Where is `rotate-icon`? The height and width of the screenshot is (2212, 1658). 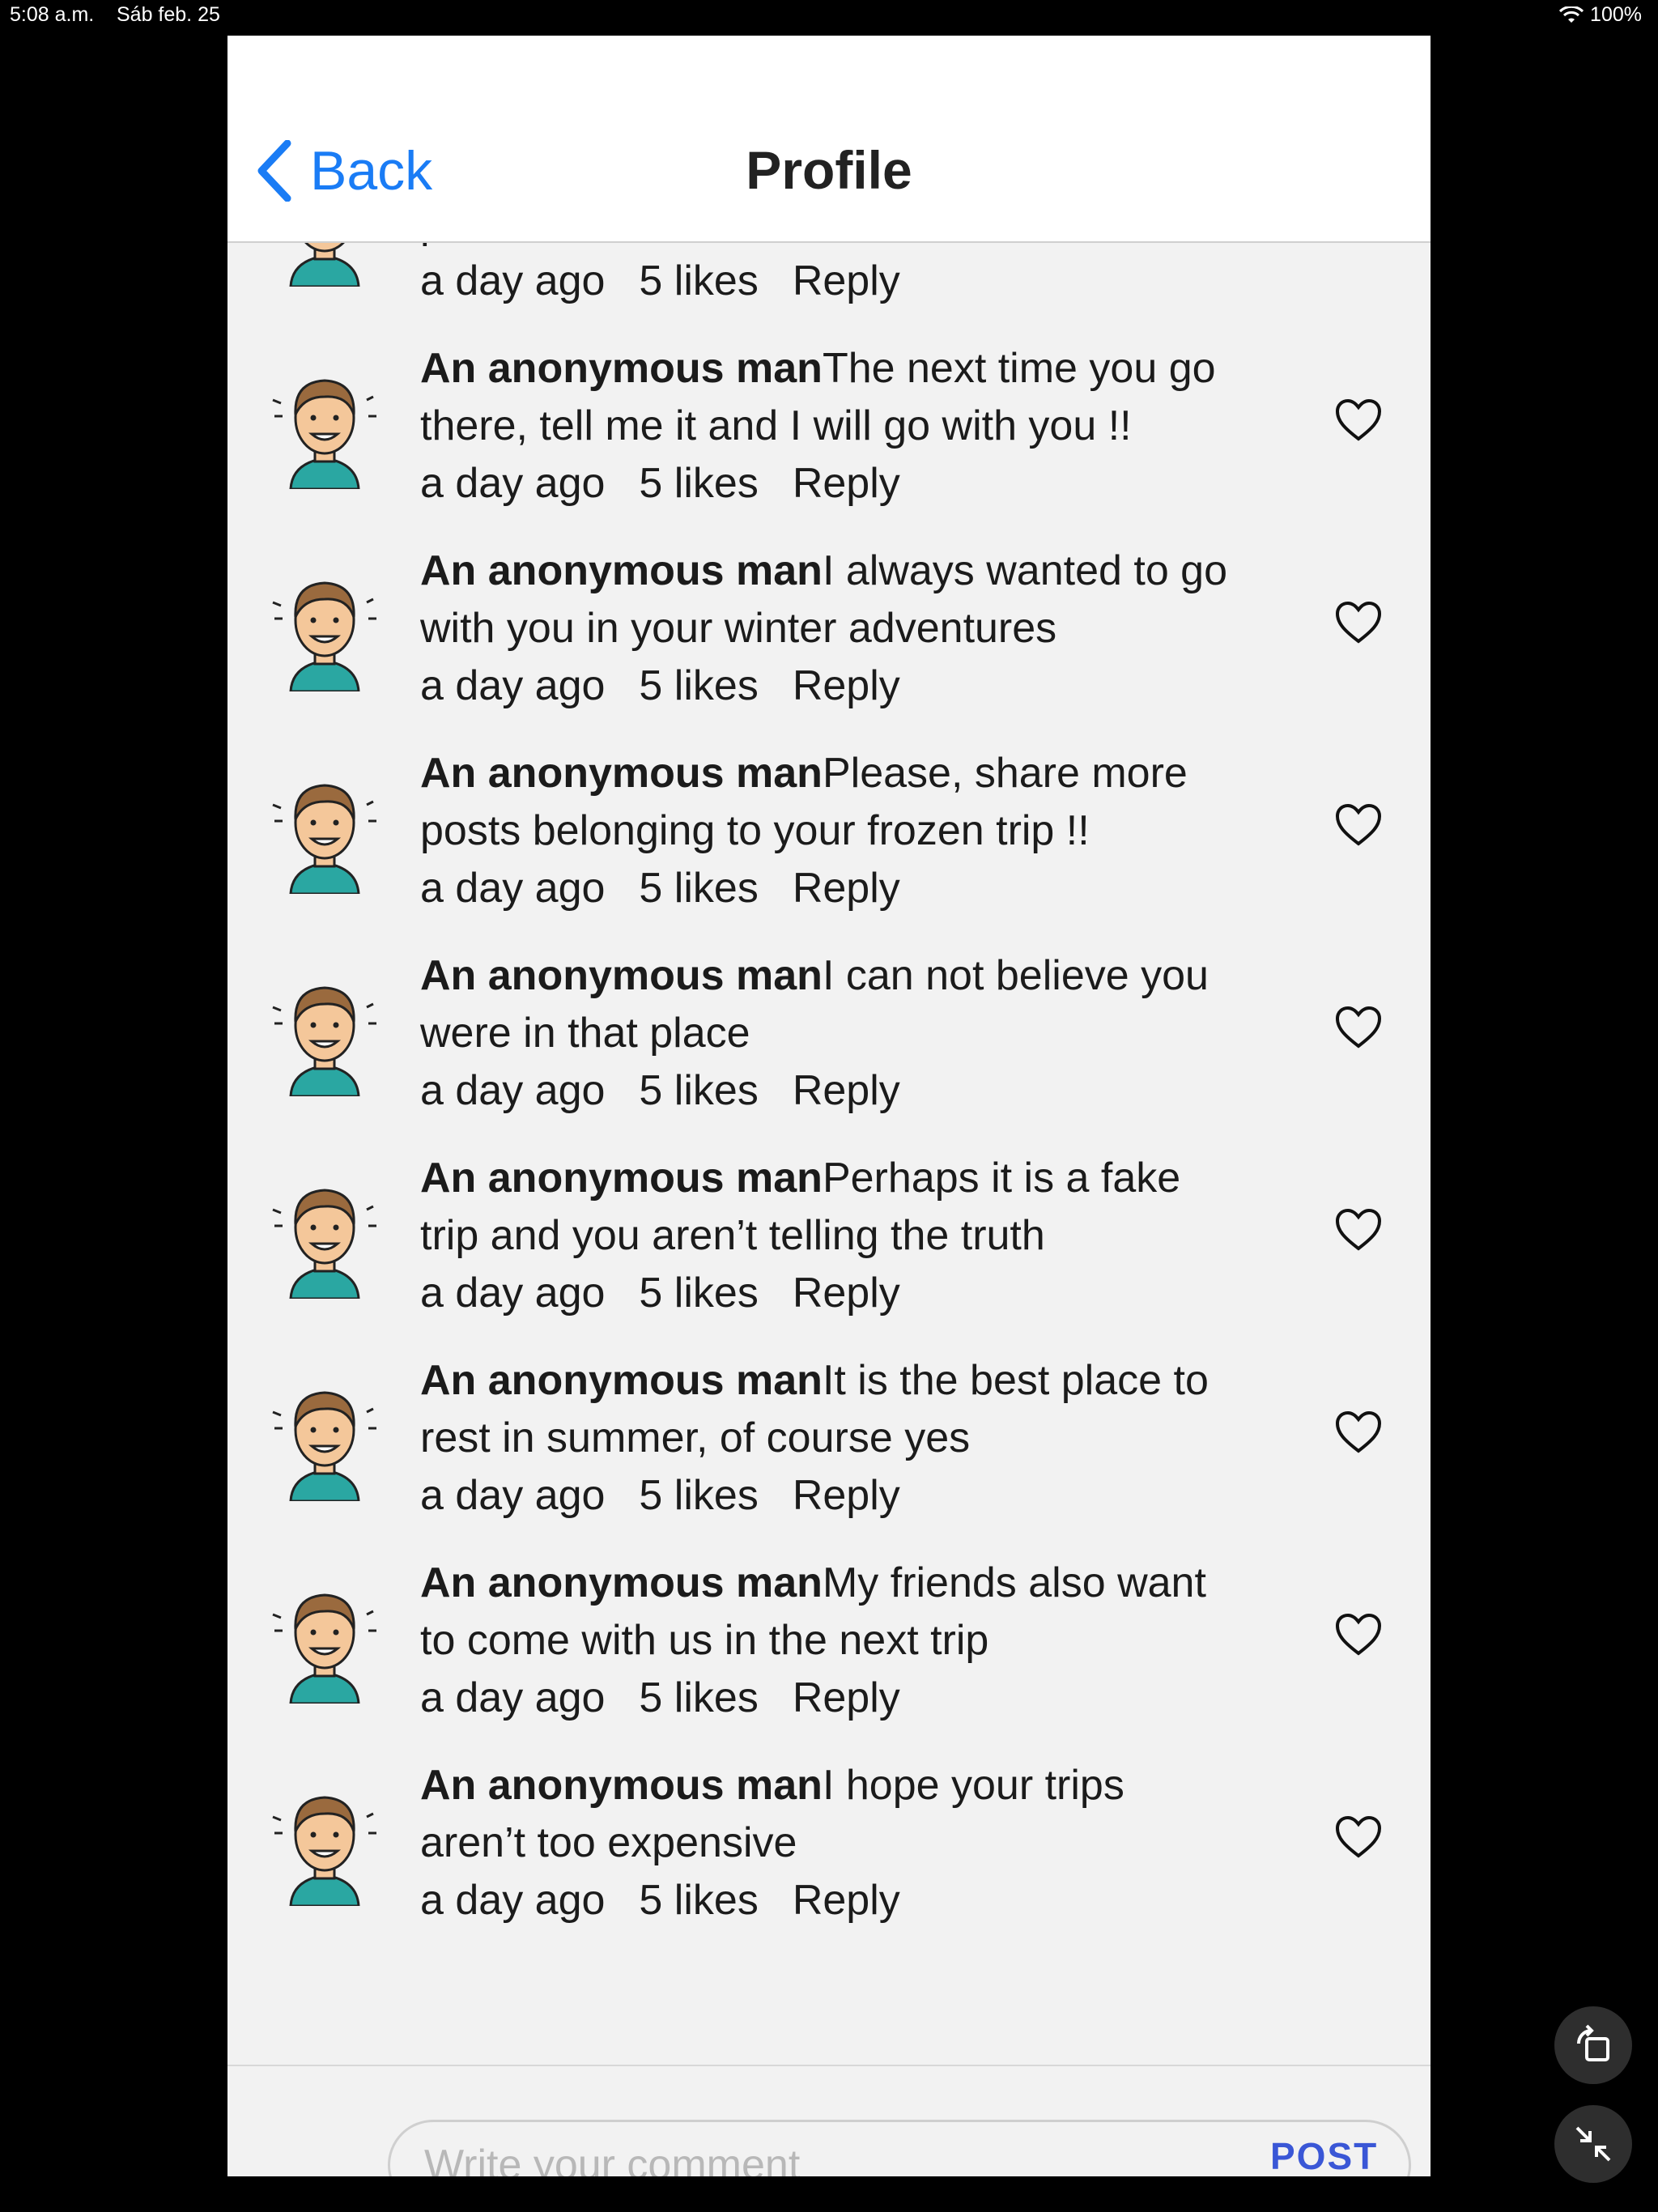 rotate-icon is located at coordinates (1592, 2043).